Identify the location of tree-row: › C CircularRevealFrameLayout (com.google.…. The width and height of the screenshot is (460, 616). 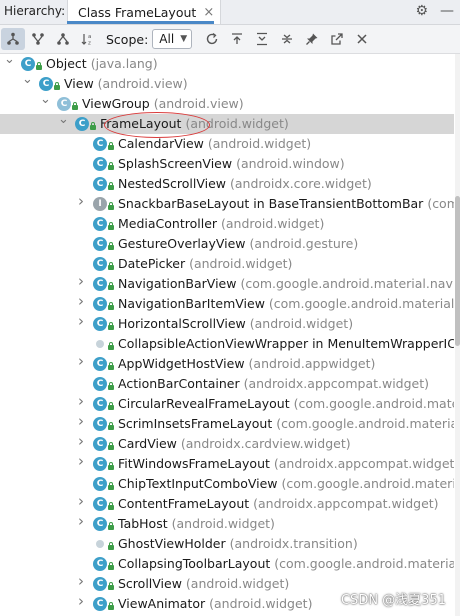
(227, 404).